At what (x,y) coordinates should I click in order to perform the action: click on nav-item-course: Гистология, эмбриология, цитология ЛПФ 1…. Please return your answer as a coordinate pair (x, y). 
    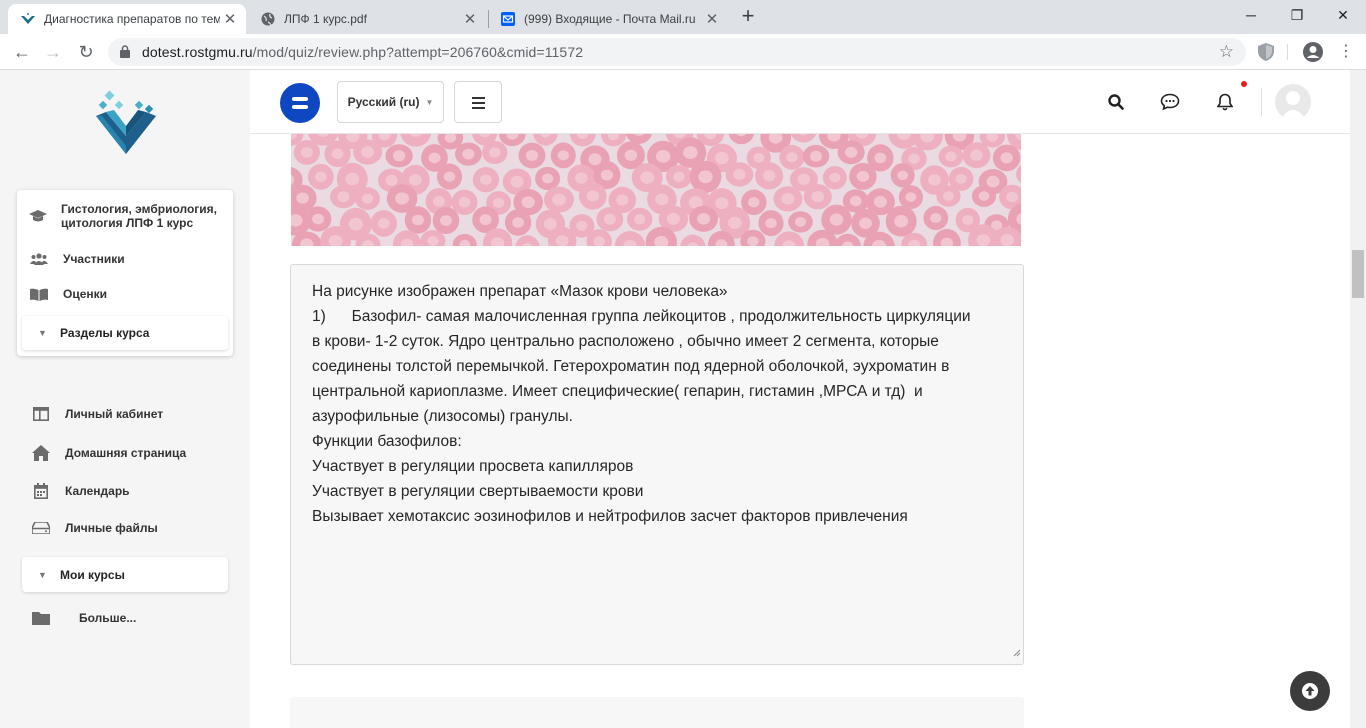
    Looking at the image, I should click on (129, 216).